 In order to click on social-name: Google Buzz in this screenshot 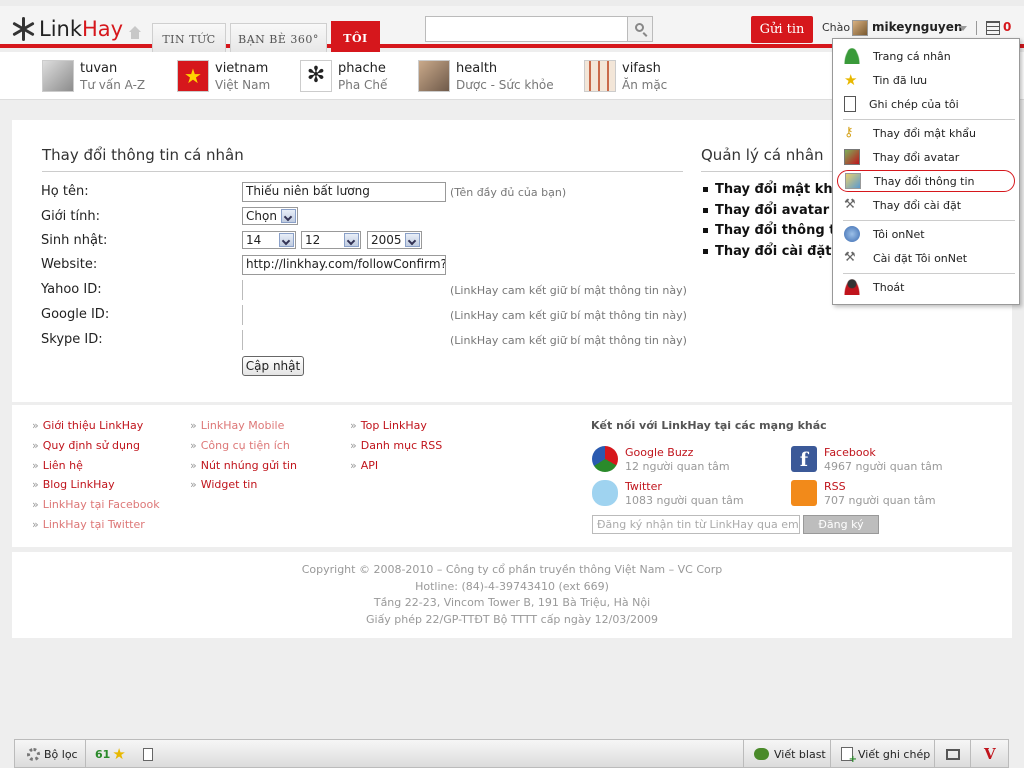, I will do `click(659, 452)`.